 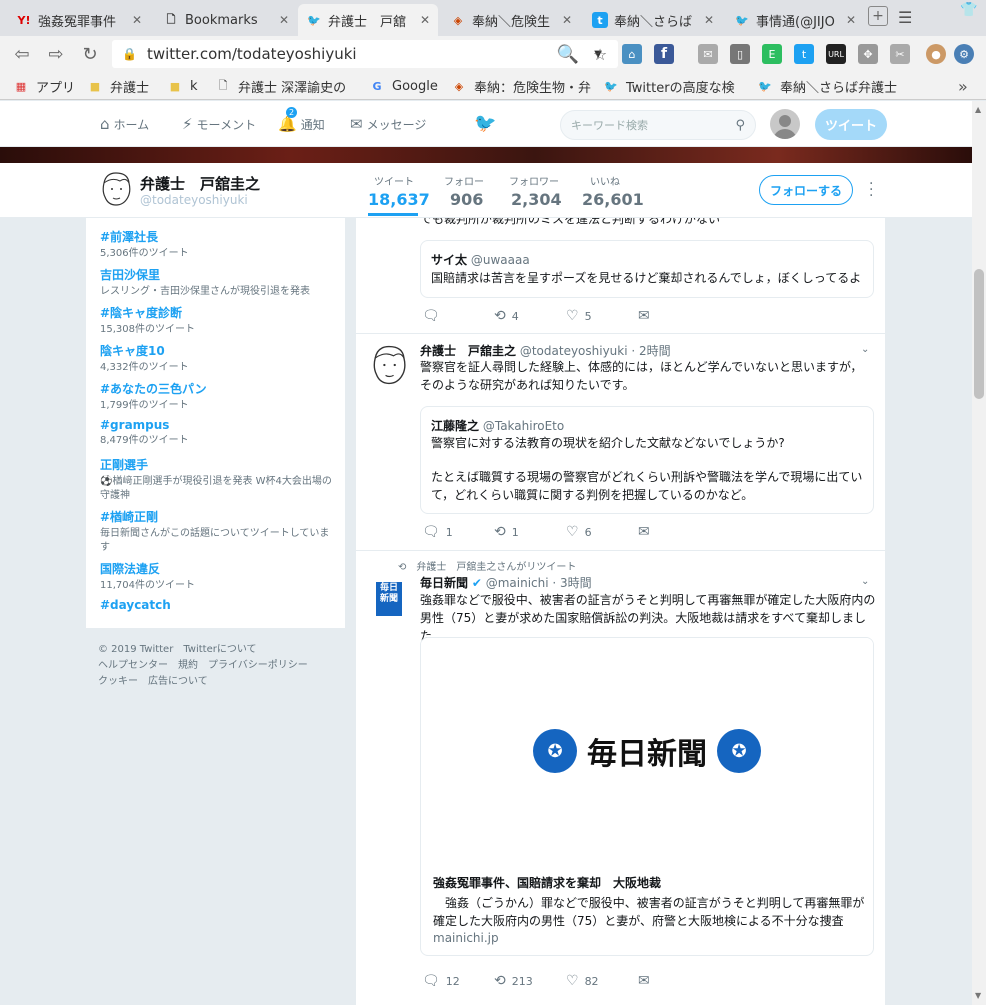 I want to click on bookmark-hounou-1: ◈ 奉納：危険生物・弁, so click(x=522, y=86).